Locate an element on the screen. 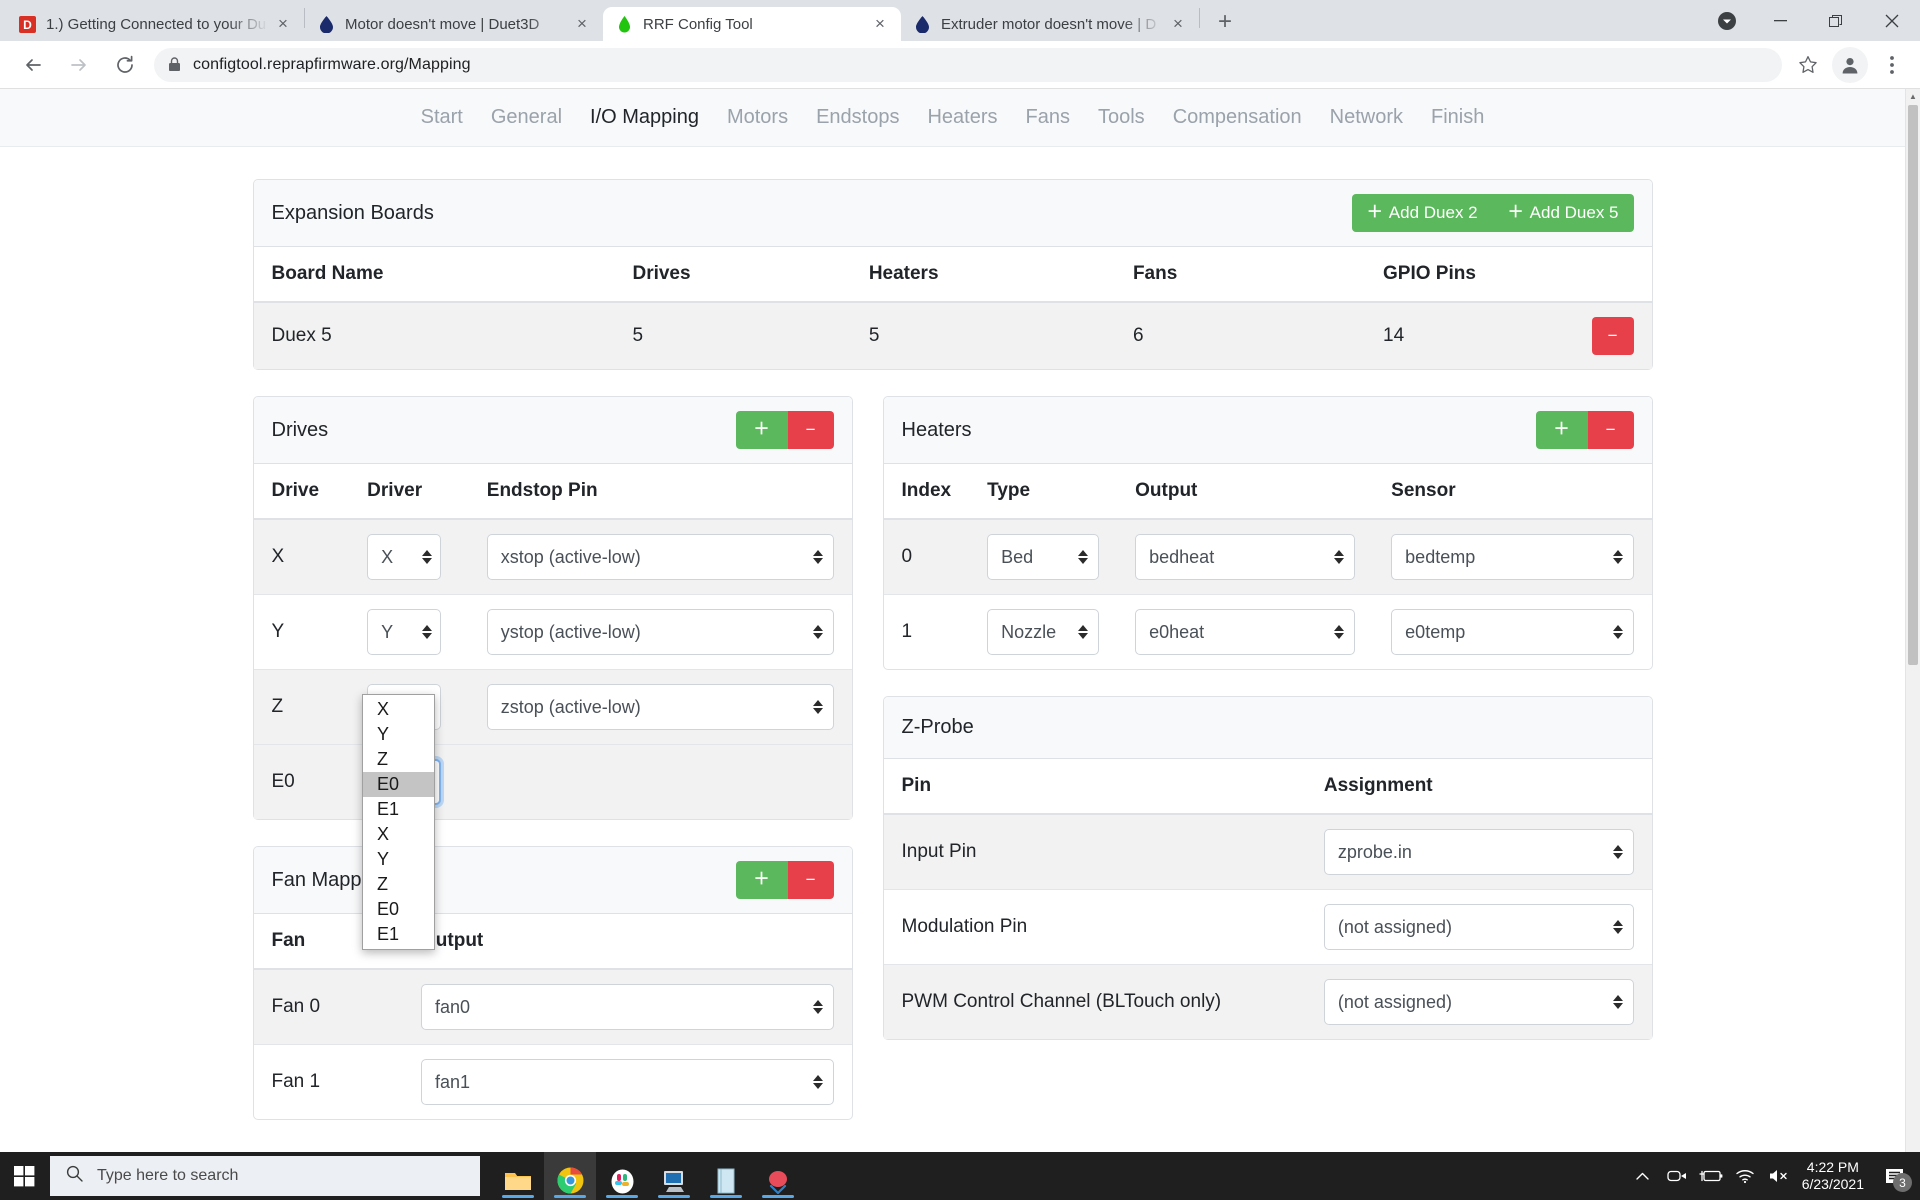 The image size is (1920, 1200). start-button is located at coordinates (24, 1176).